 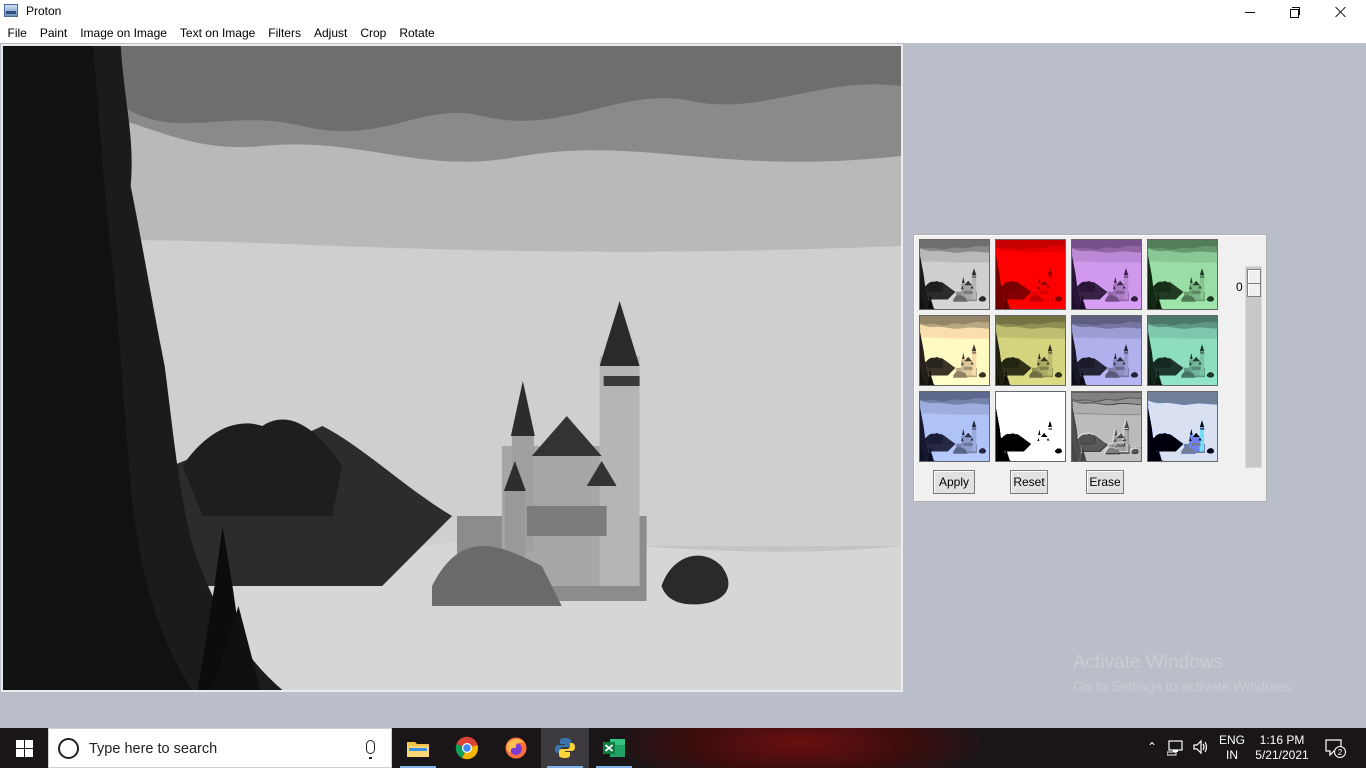 I want to click on slider-thumb, so click(x=1254, y=283).